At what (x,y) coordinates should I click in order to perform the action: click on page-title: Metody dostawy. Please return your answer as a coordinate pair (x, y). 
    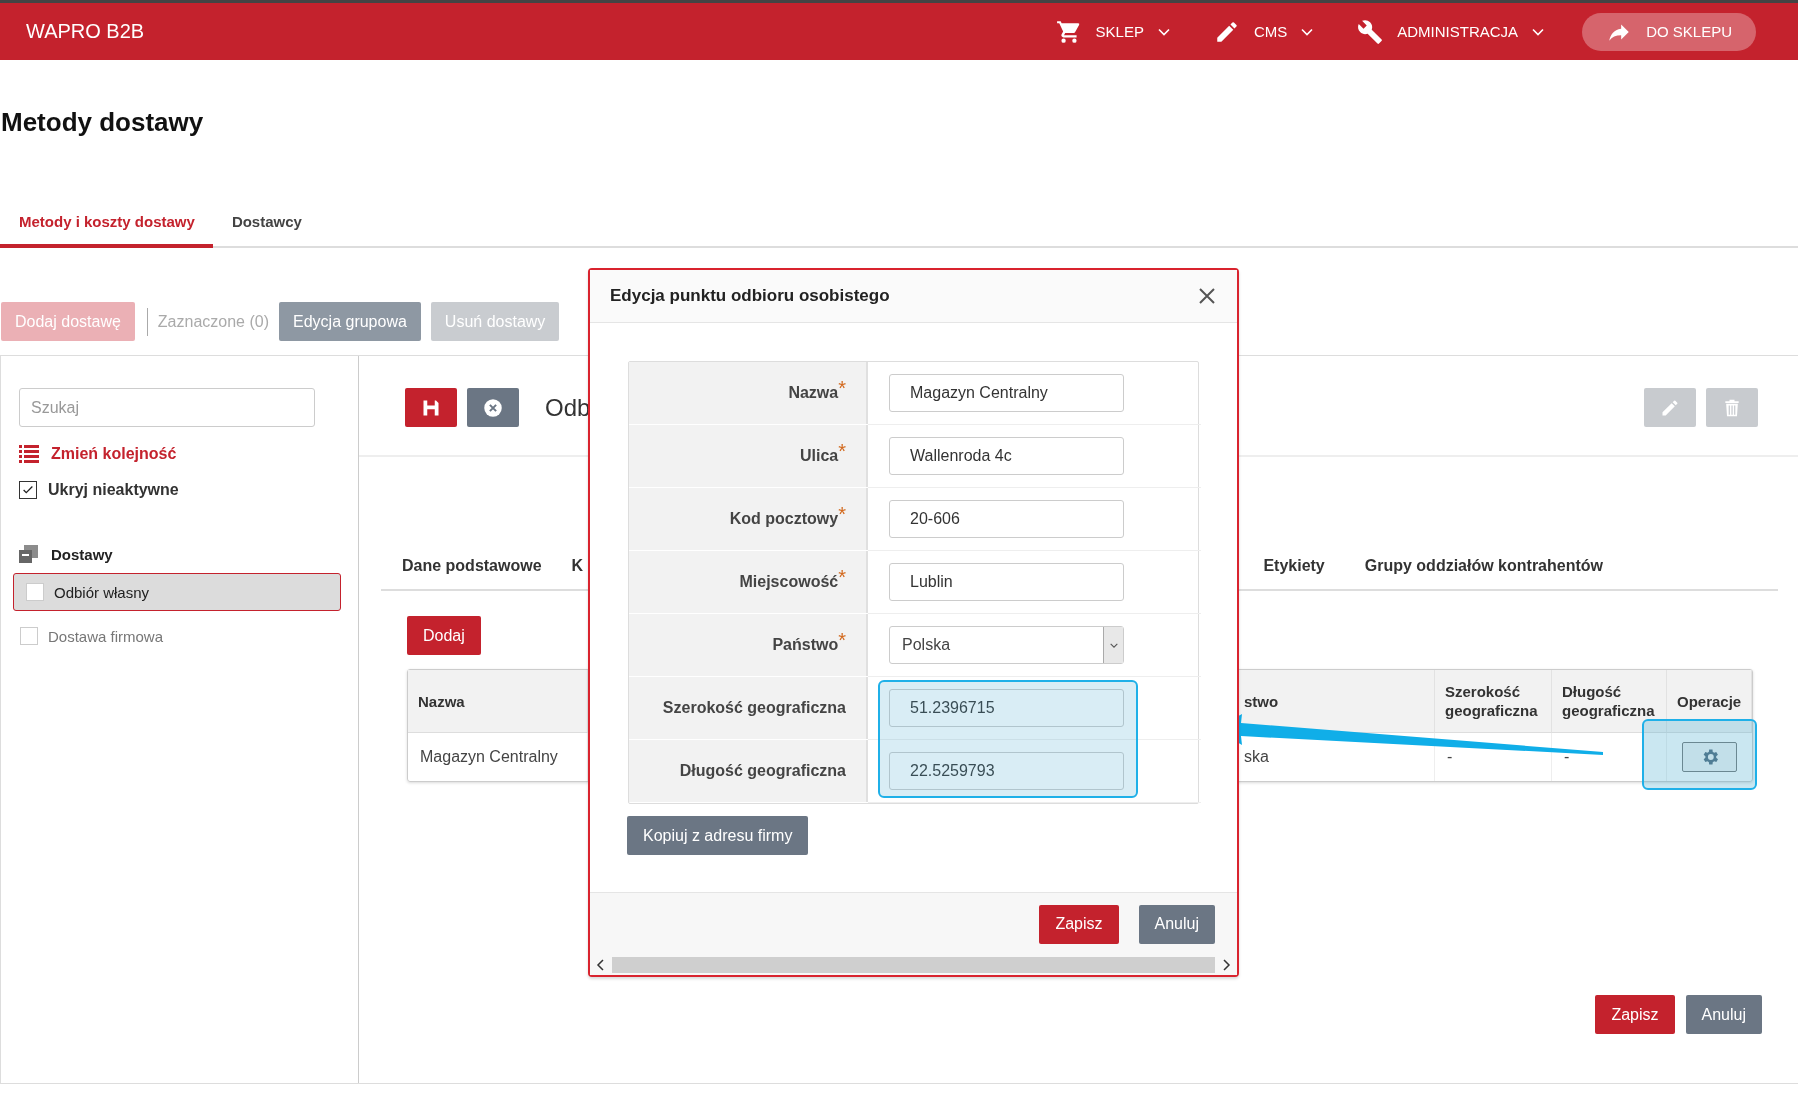
    Looking at the image, I should click on (103, 122).